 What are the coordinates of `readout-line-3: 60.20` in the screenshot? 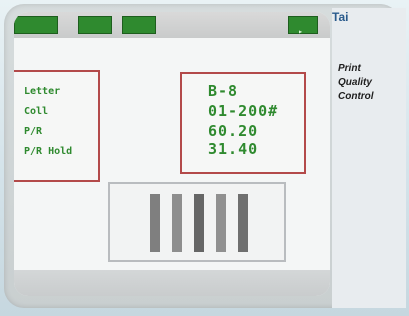 It's located at (233, 131).